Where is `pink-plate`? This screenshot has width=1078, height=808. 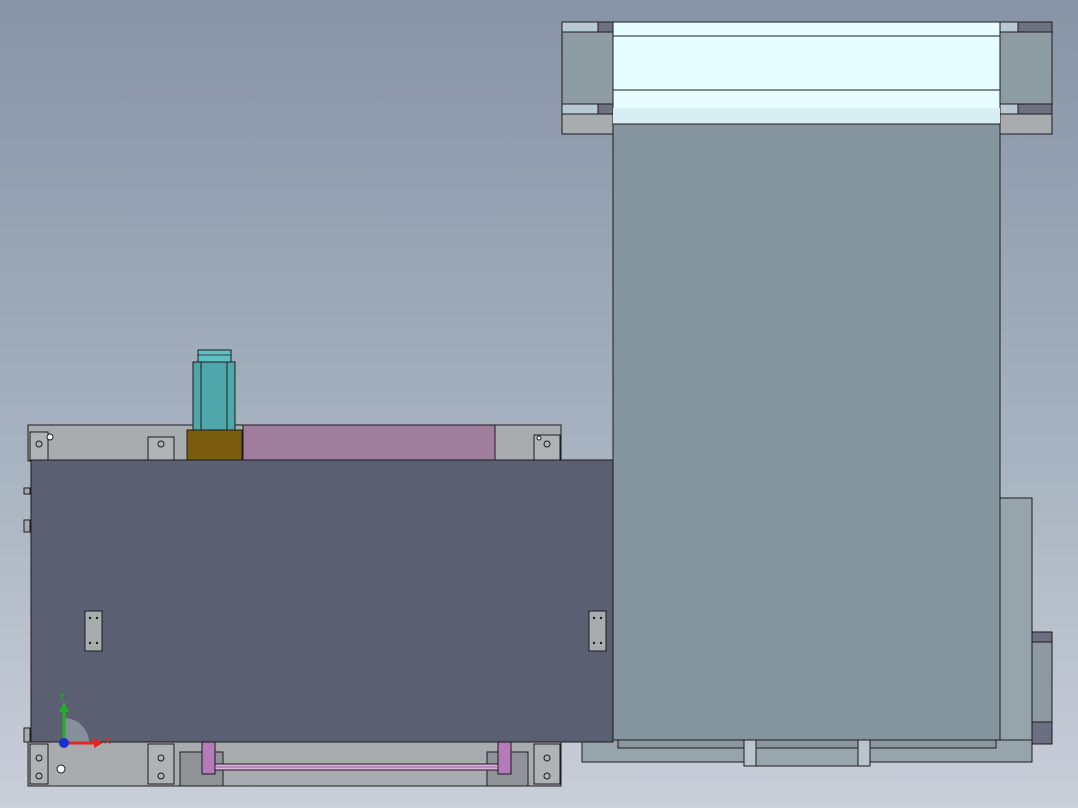 pink-plate is located at coordinates (369, 443).